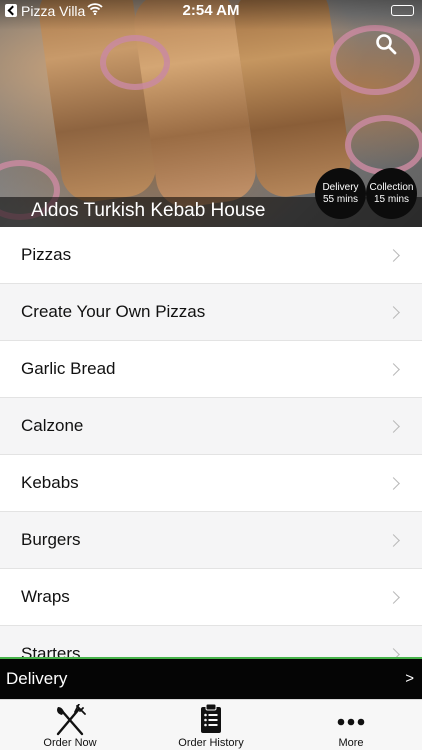  I want to click on menu-item-label: Burgers, so click(51, 539).